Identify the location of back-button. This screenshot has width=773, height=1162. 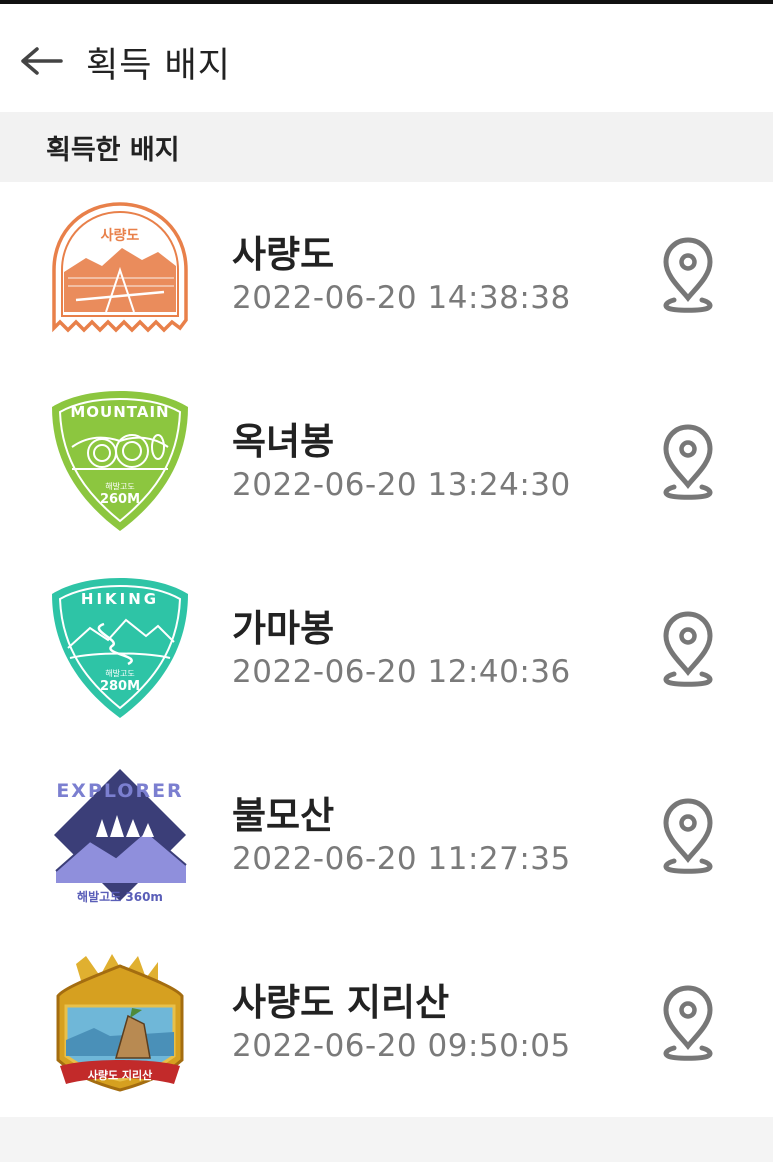
(41, 61).